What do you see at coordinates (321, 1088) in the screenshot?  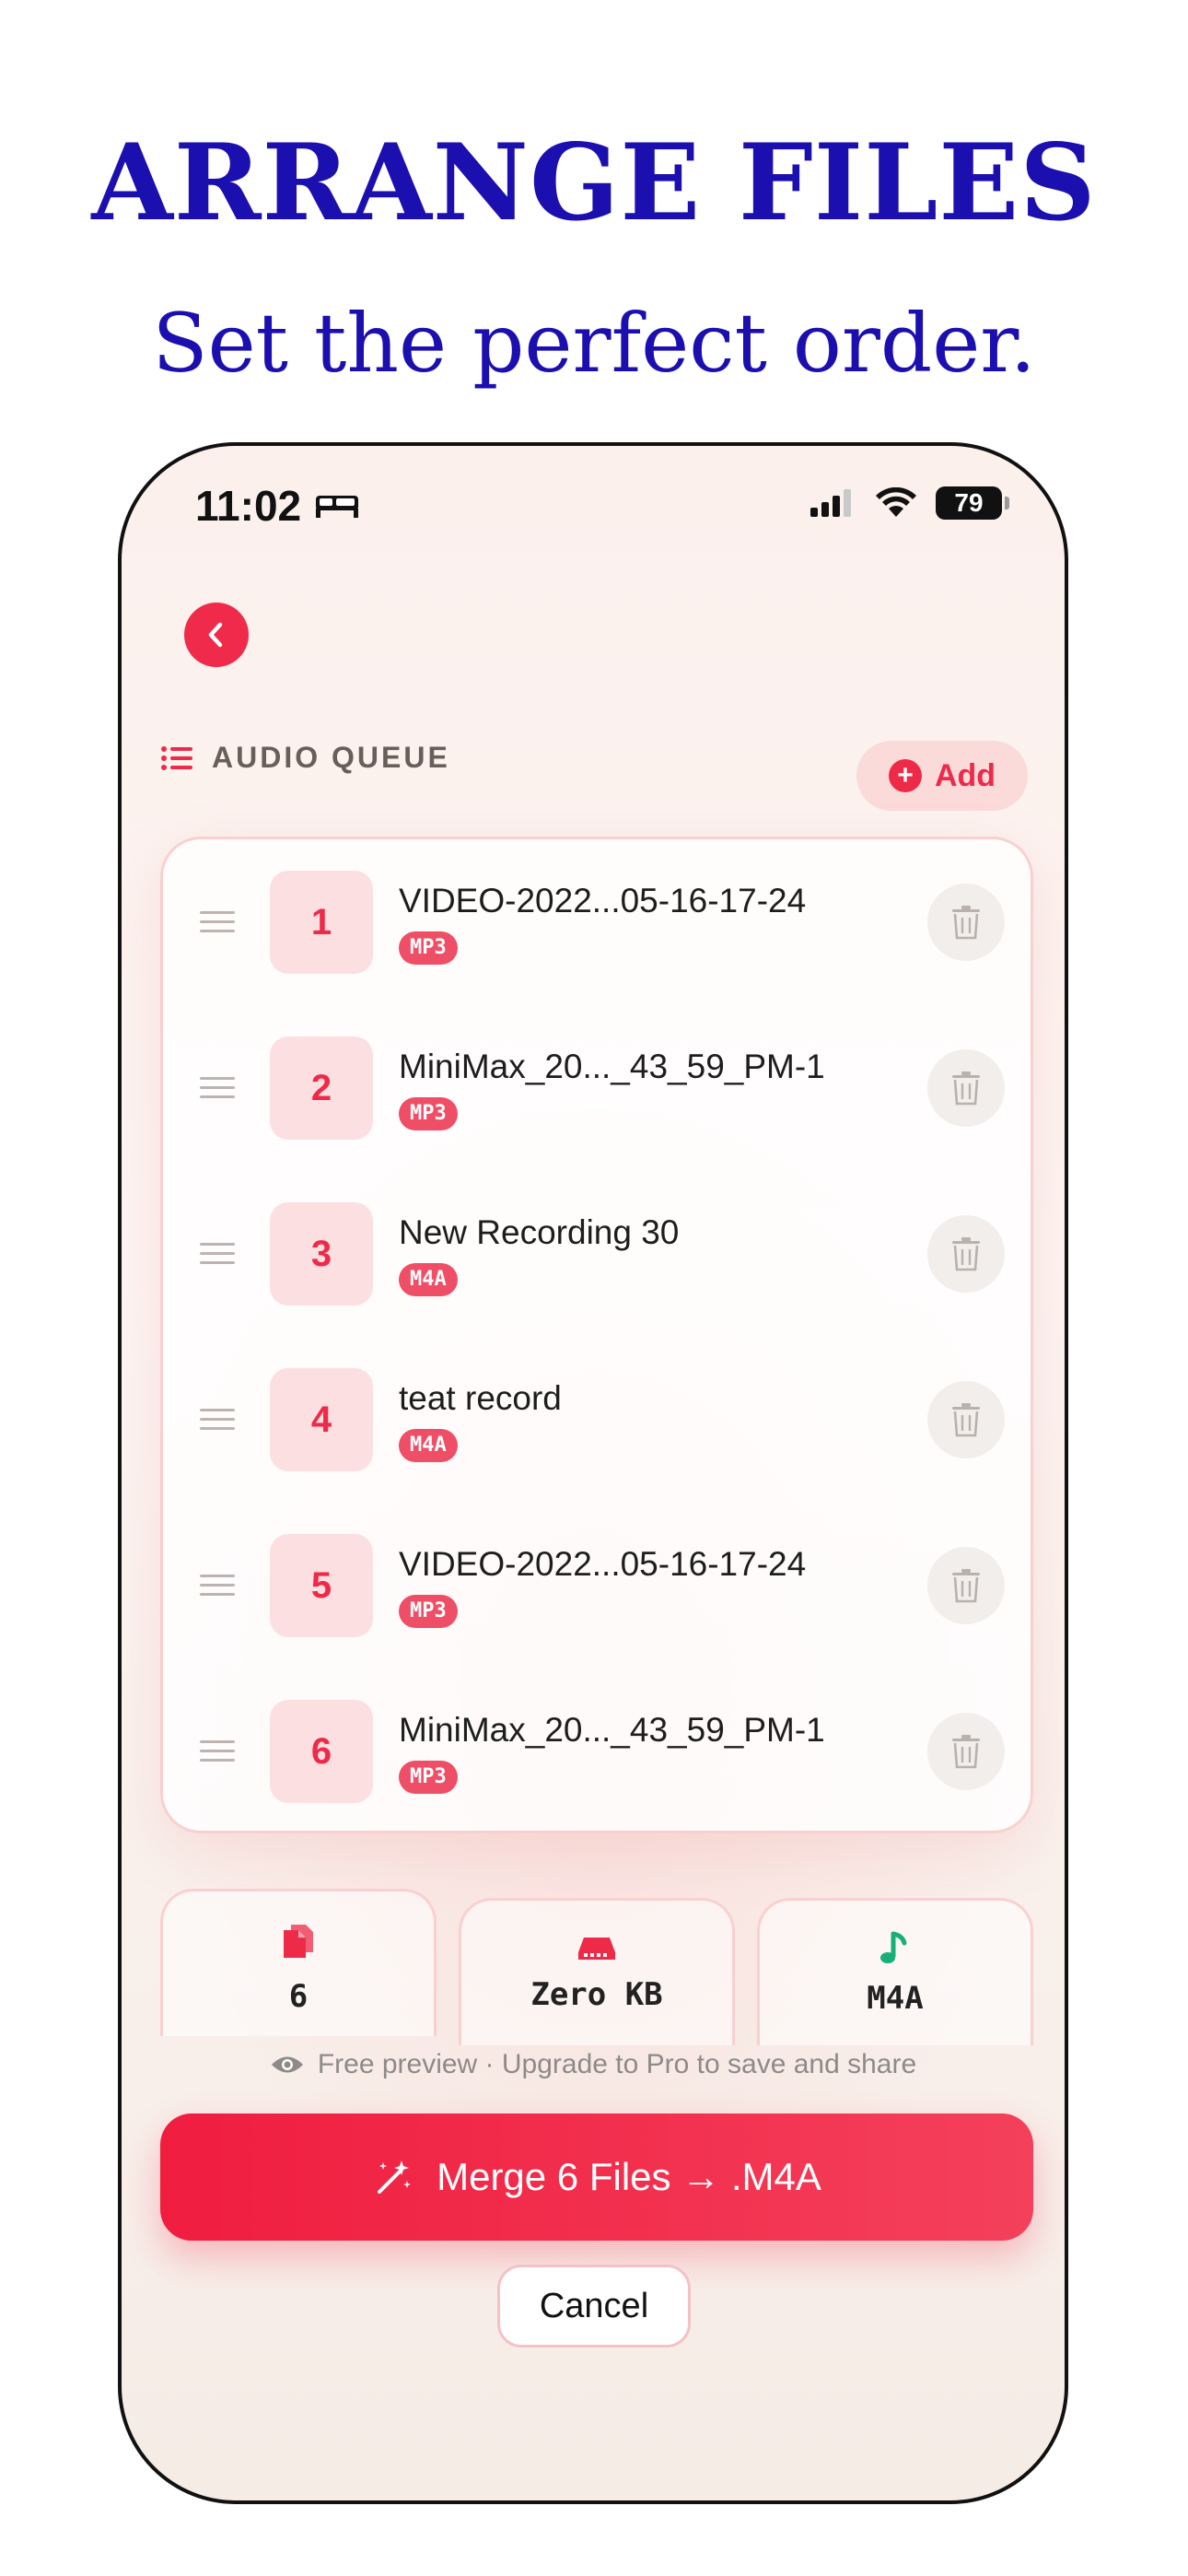 I see `item-index: 2` at bounding box center [321, 1088].